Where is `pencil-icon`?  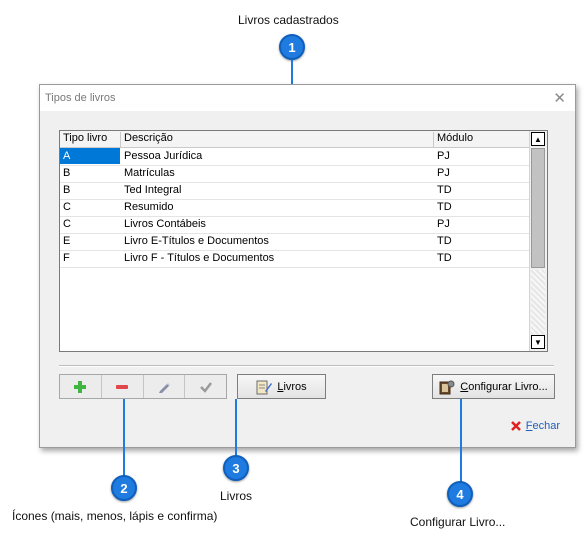
pencil-icon is located at coordinates (164, 387).